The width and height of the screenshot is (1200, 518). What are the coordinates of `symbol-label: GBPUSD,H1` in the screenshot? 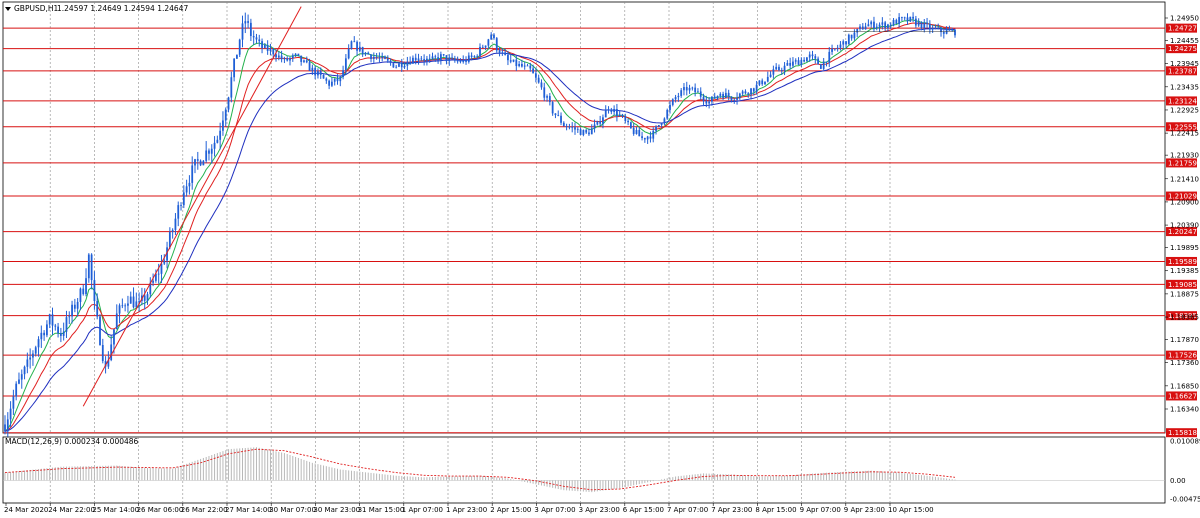 It's located at (36, 8).